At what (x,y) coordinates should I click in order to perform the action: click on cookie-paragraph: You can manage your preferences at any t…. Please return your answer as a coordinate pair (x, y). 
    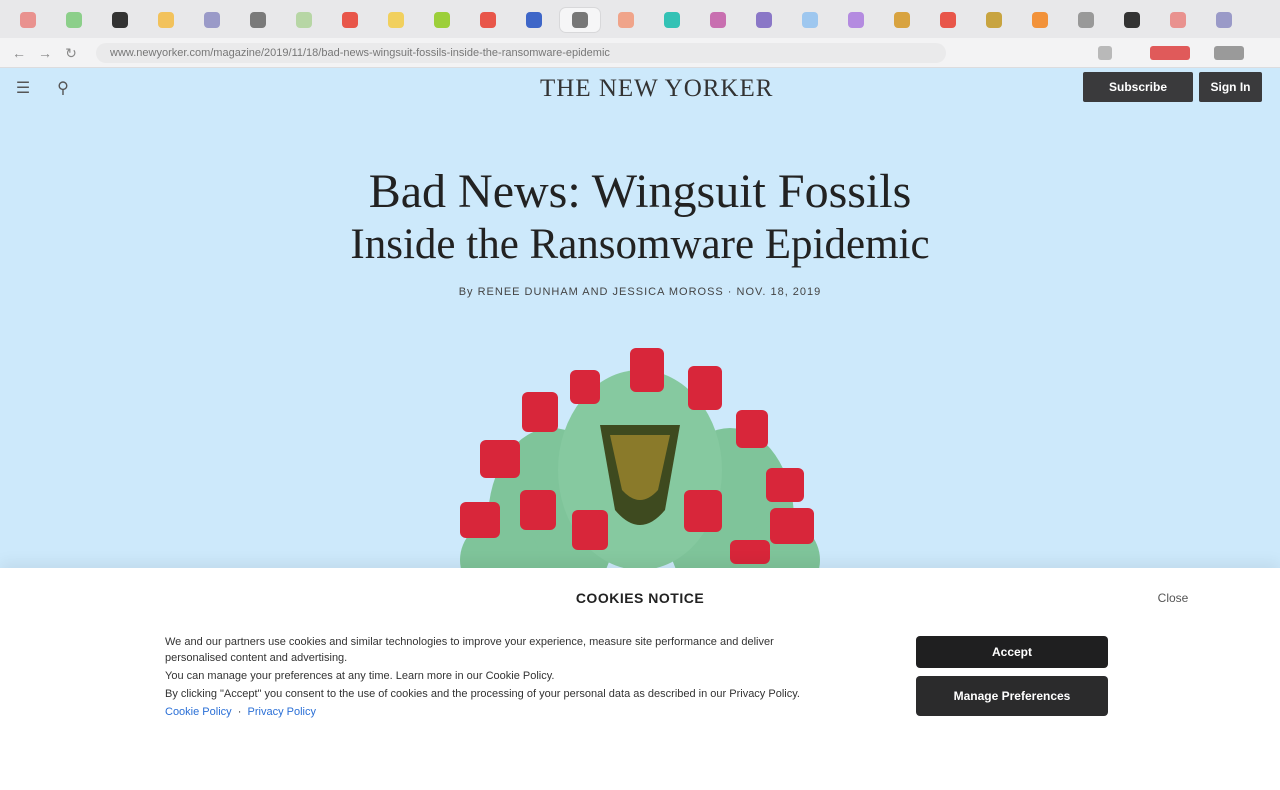
    Looking at the image, I should click on (360, 676).